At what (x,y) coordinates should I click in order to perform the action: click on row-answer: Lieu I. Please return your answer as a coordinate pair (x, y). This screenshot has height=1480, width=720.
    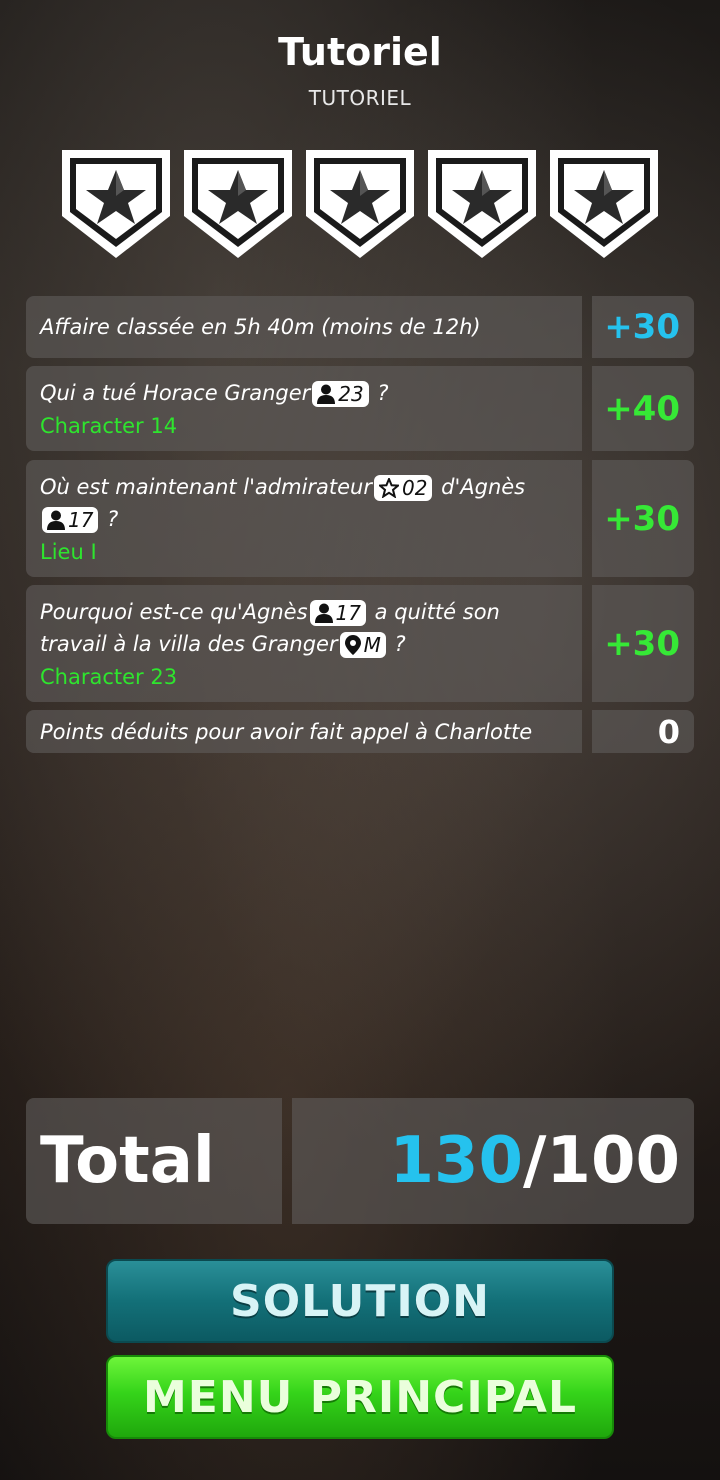
    Looking at the image, I should click on (68, 551).